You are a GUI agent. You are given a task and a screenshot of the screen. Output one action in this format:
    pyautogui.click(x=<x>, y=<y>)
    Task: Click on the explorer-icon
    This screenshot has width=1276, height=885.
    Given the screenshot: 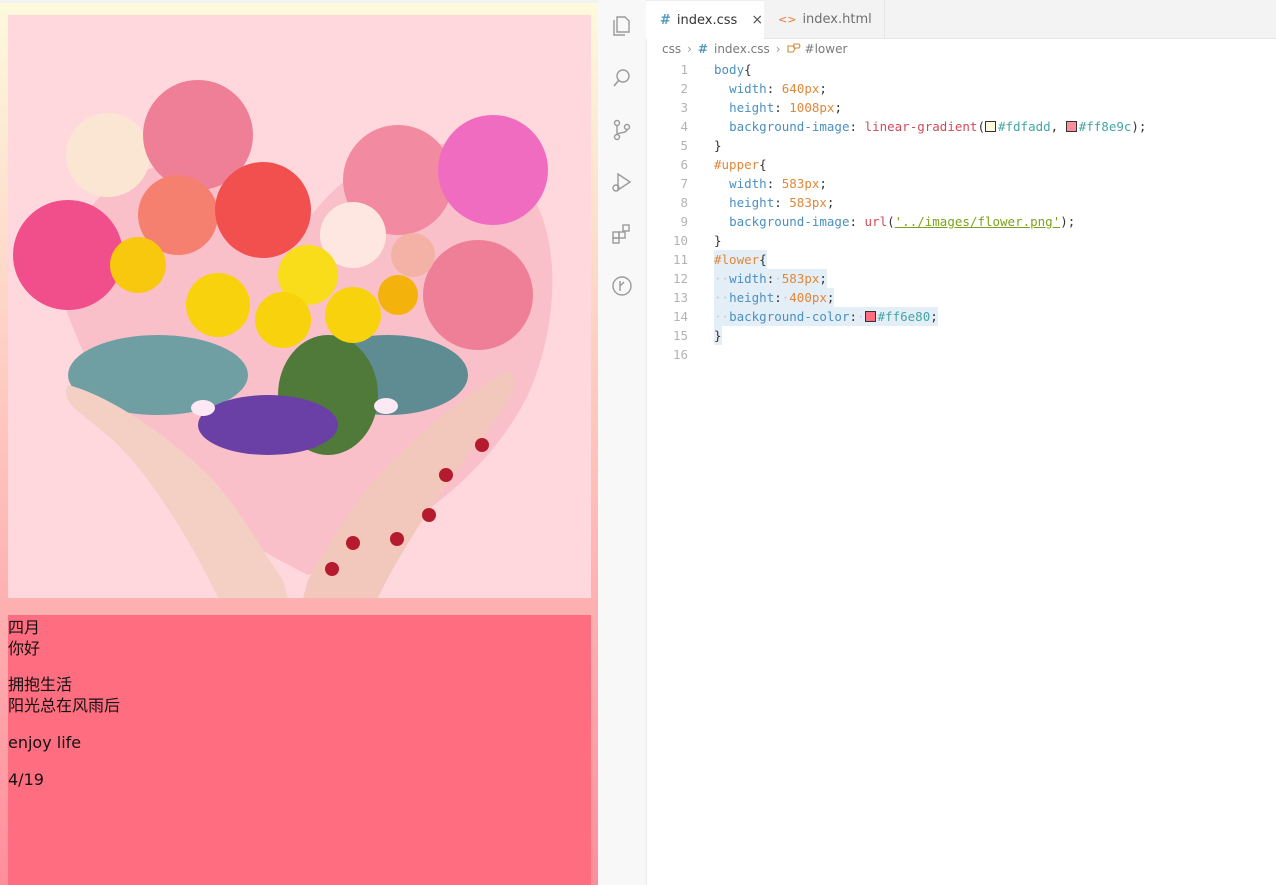 What is the action you would take?
    pyautogui.click(x=622, y=26)
    